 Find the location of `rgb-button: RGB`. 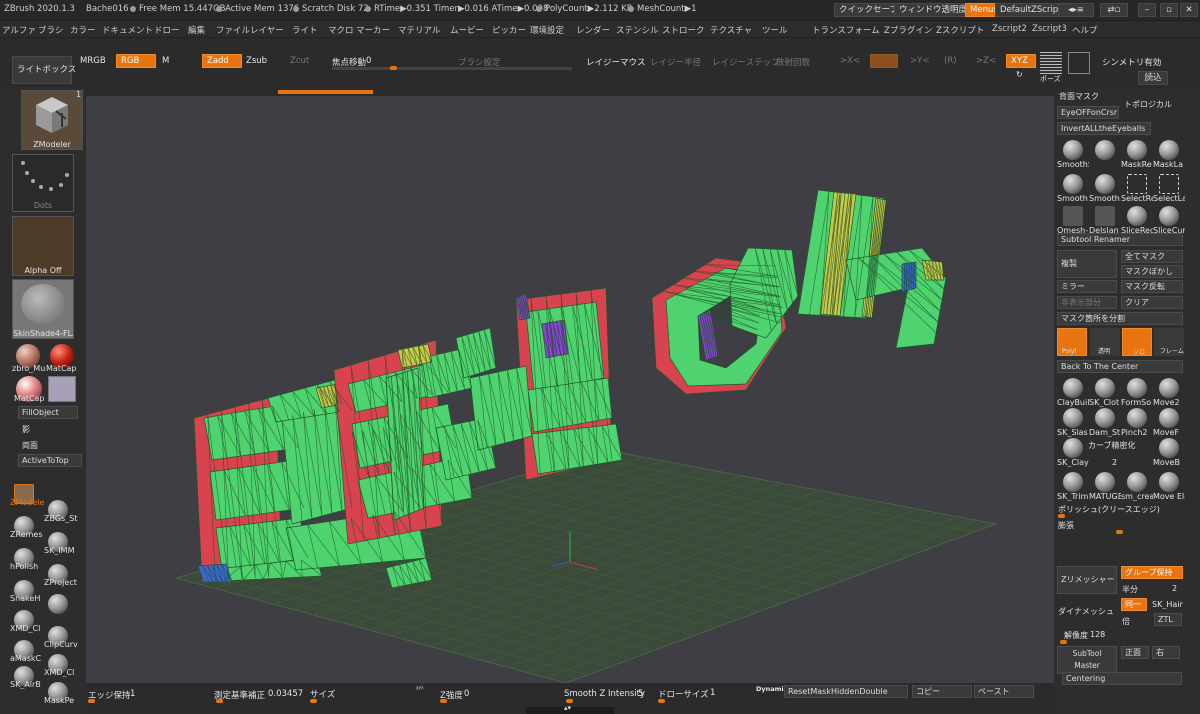

rgb-button: RGB is located at coordinates (136, 61).